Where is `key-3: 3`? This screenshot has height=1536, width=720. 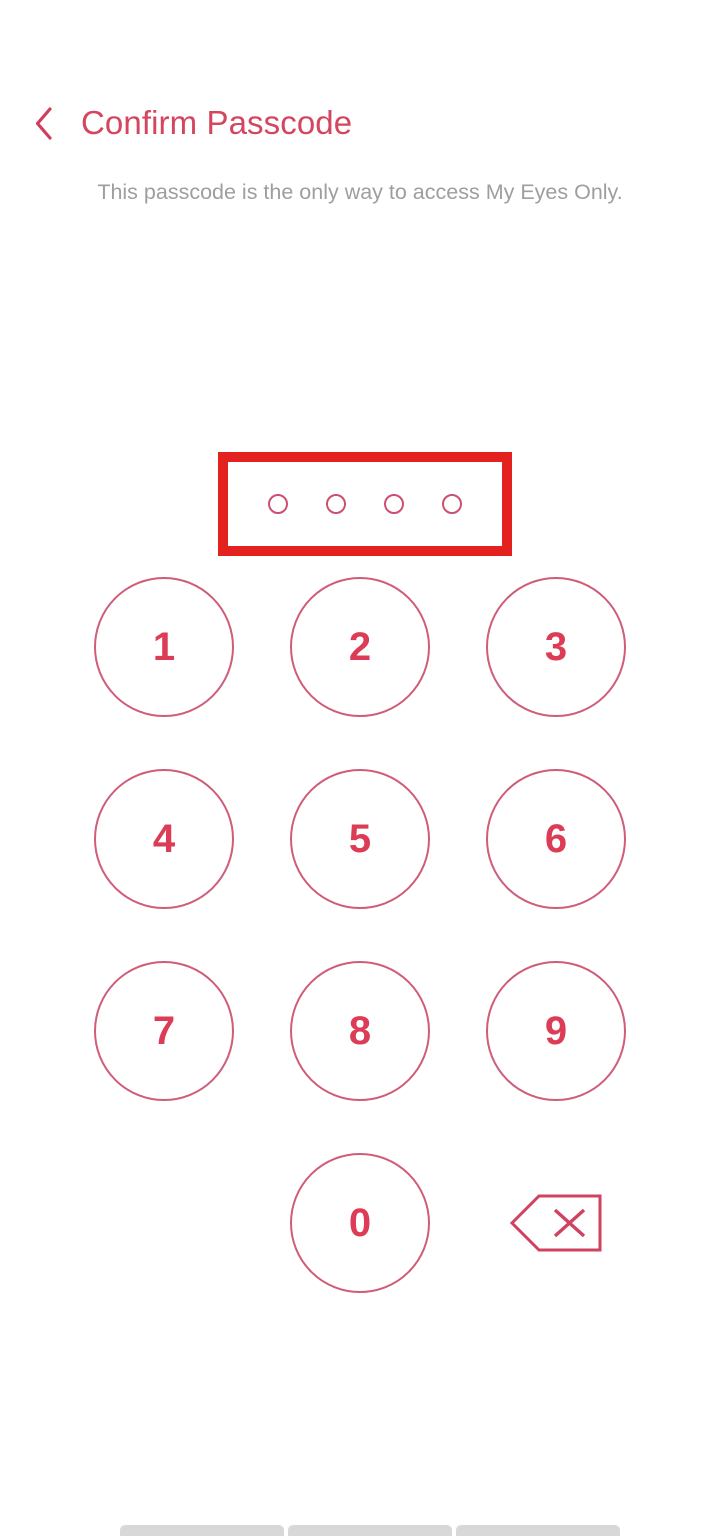 key-3: 3 is located at coordinates (556, 647).